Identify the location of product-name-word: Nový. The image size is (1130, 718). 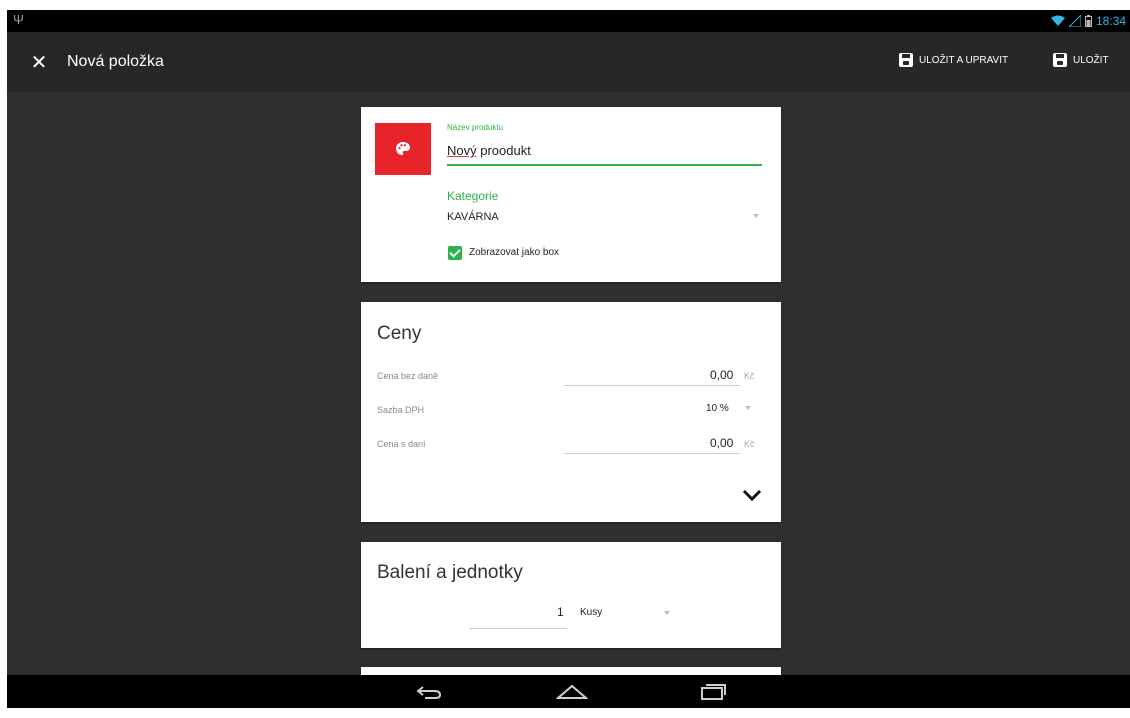
(462, 150).